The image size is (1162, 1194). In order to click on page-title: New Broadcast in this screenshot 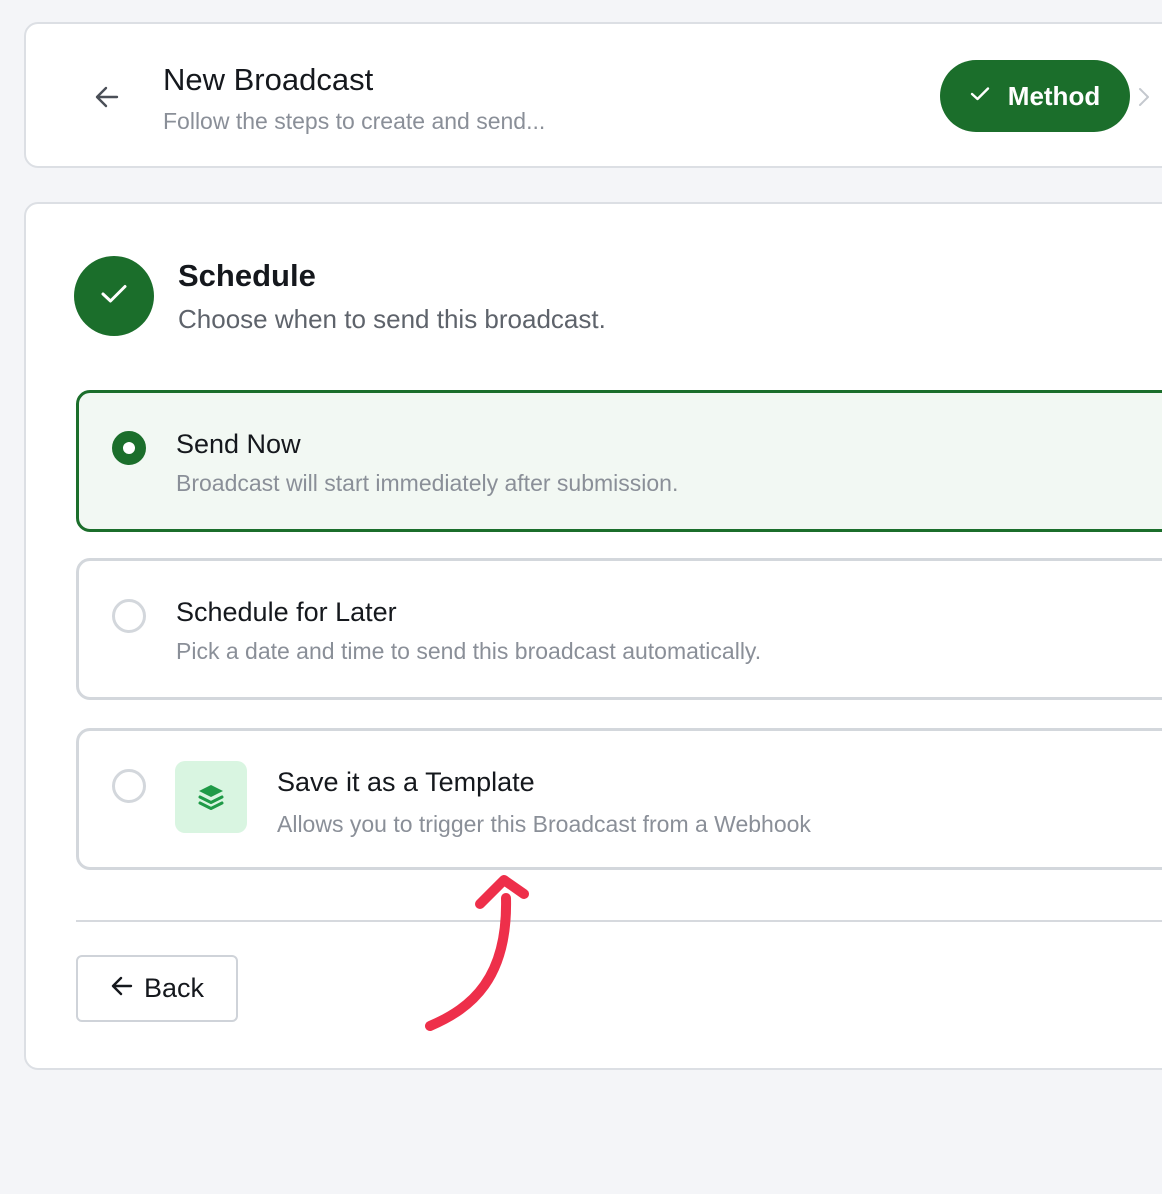, I will do `click(268, 79)`.